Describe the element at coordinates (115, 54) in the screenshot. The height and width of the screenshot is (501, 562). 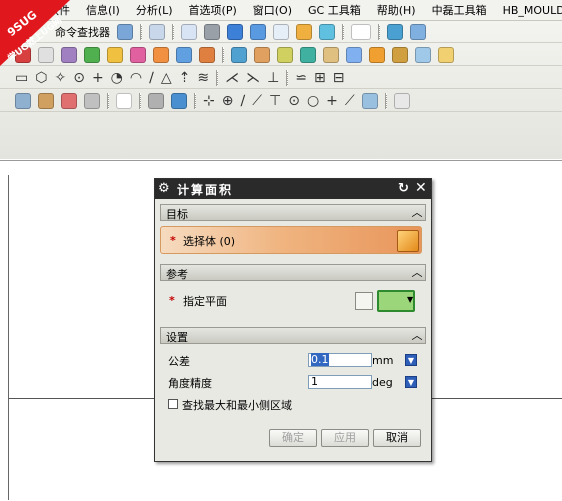
I see `blend-icon` at that location.